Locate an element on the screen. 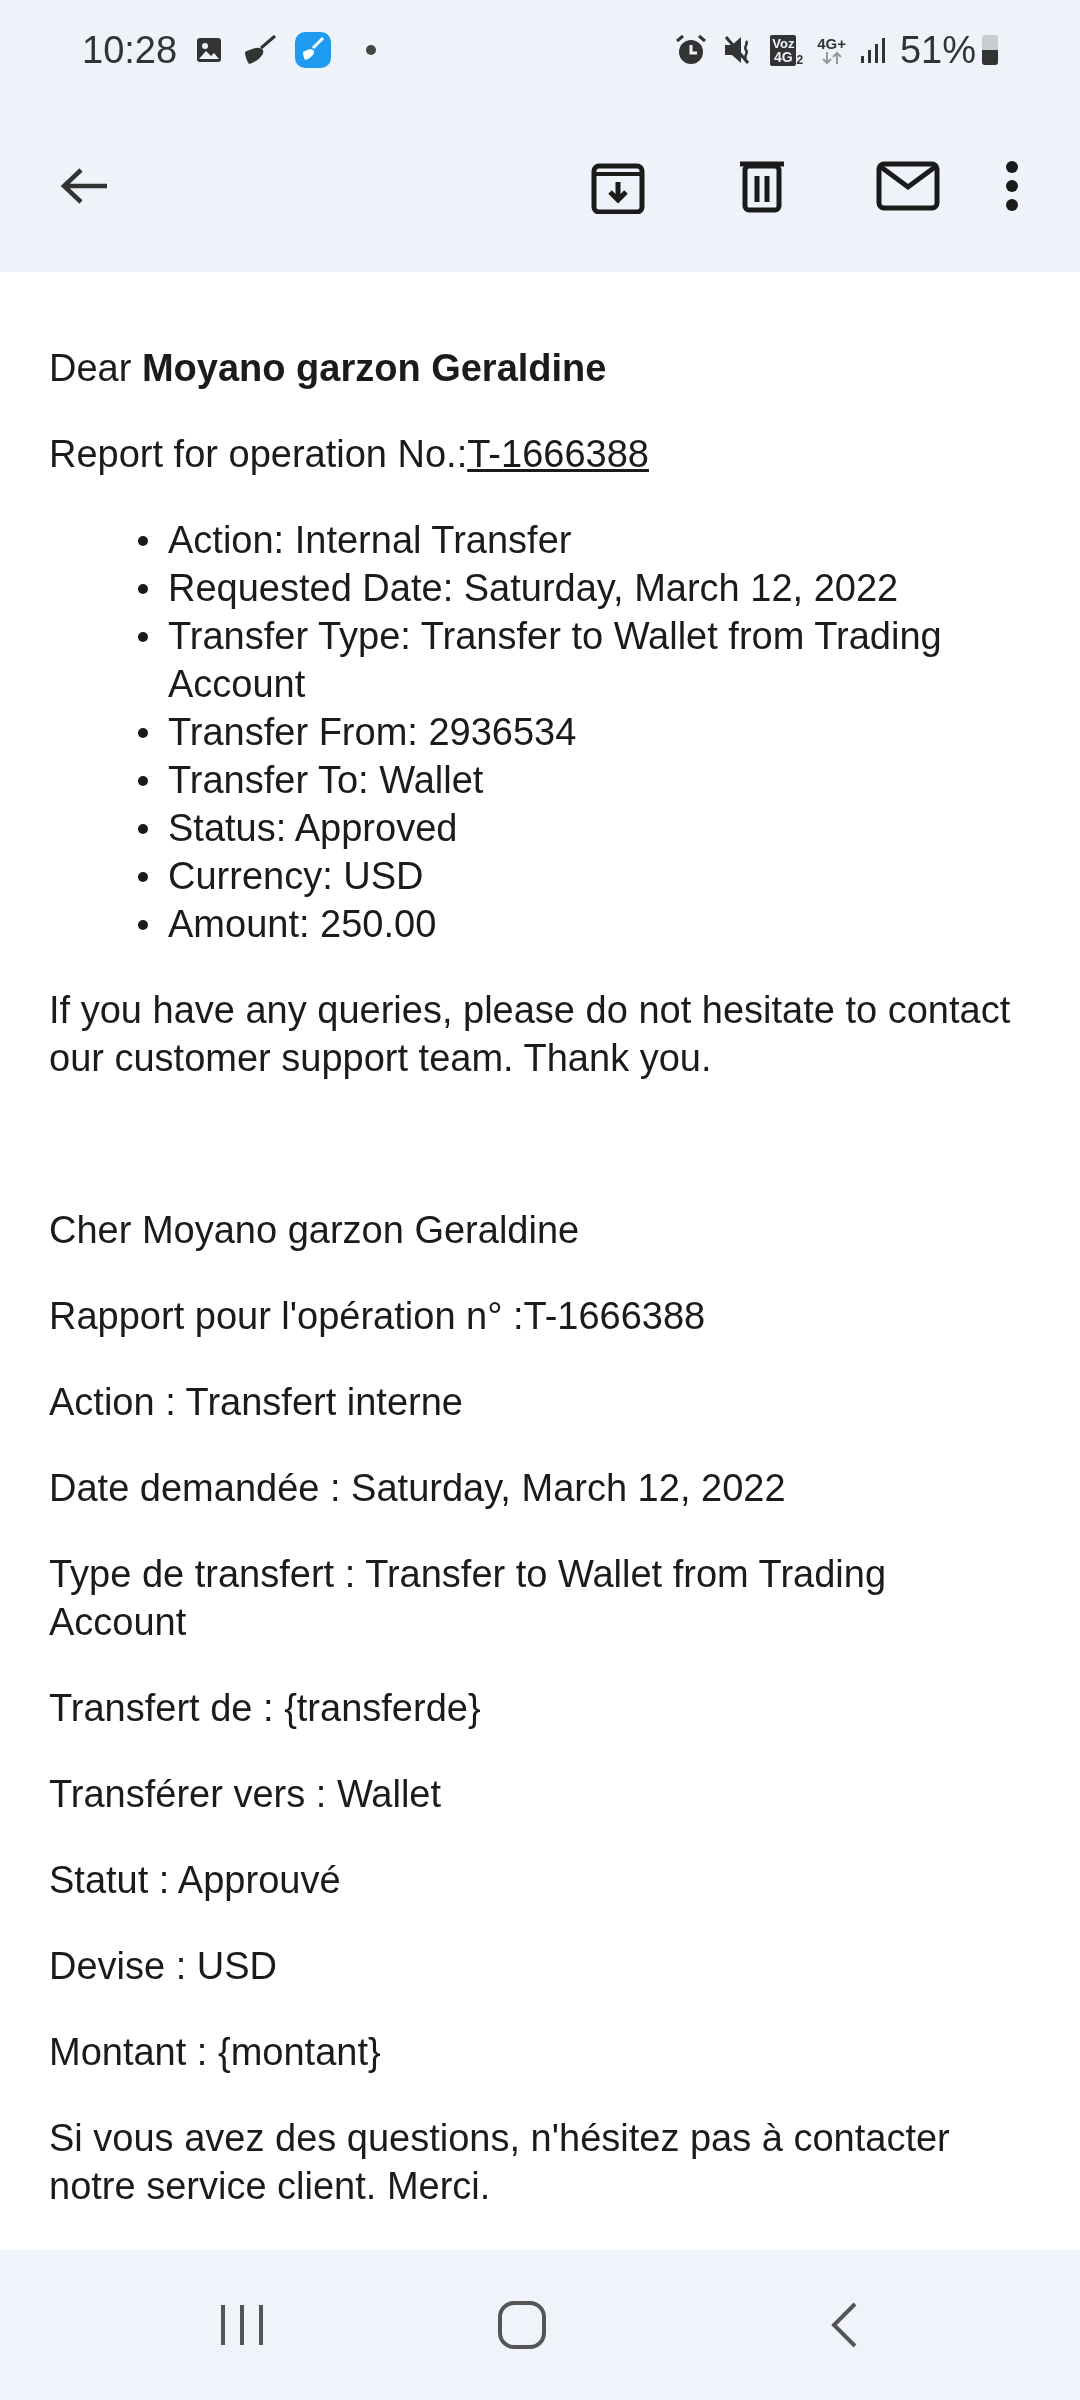 This screenshot has width=1080, height=2400. french-paragraph: Transférer vers : Wallet is located at coordinates (246, 1794).